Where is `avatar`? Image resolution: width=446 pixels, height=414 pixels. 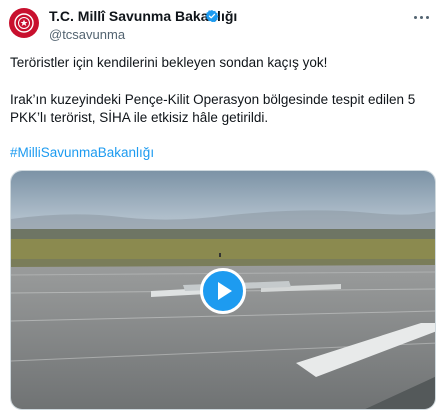
avatar is located at coordinates (24, 23).